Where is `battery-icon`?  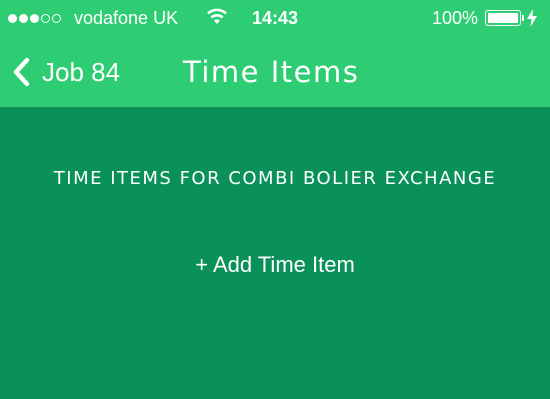 battery-icon is located at coordinates (504, 18).